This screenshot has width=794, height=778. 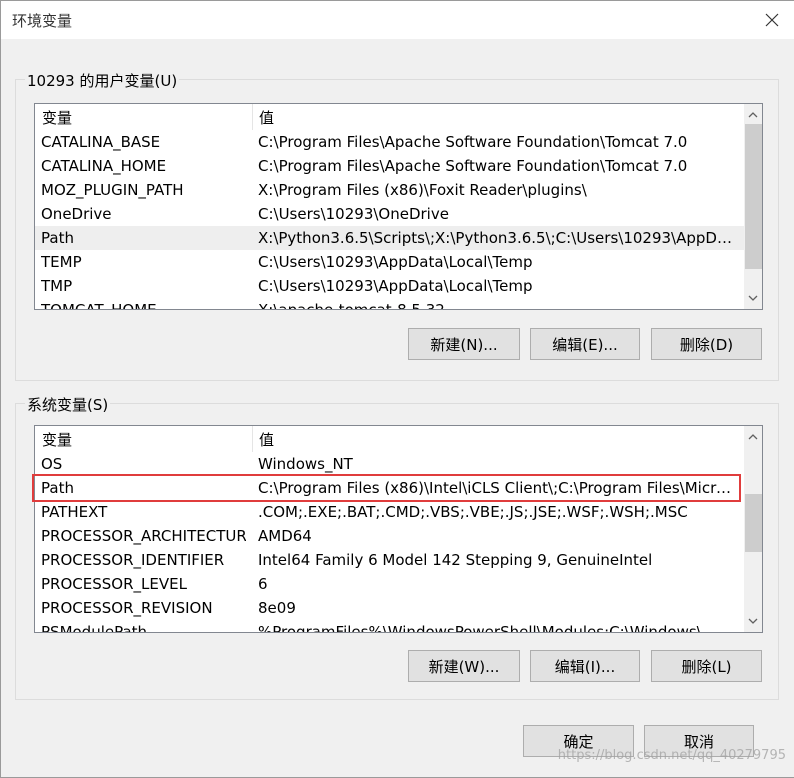 I want to click on variable-name: TOMCAT_HOME, so click(x=143, y=303).